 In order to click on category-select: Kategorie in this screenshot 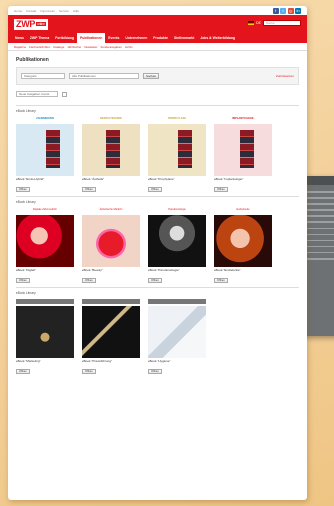, I will do `click(43, 76)`.